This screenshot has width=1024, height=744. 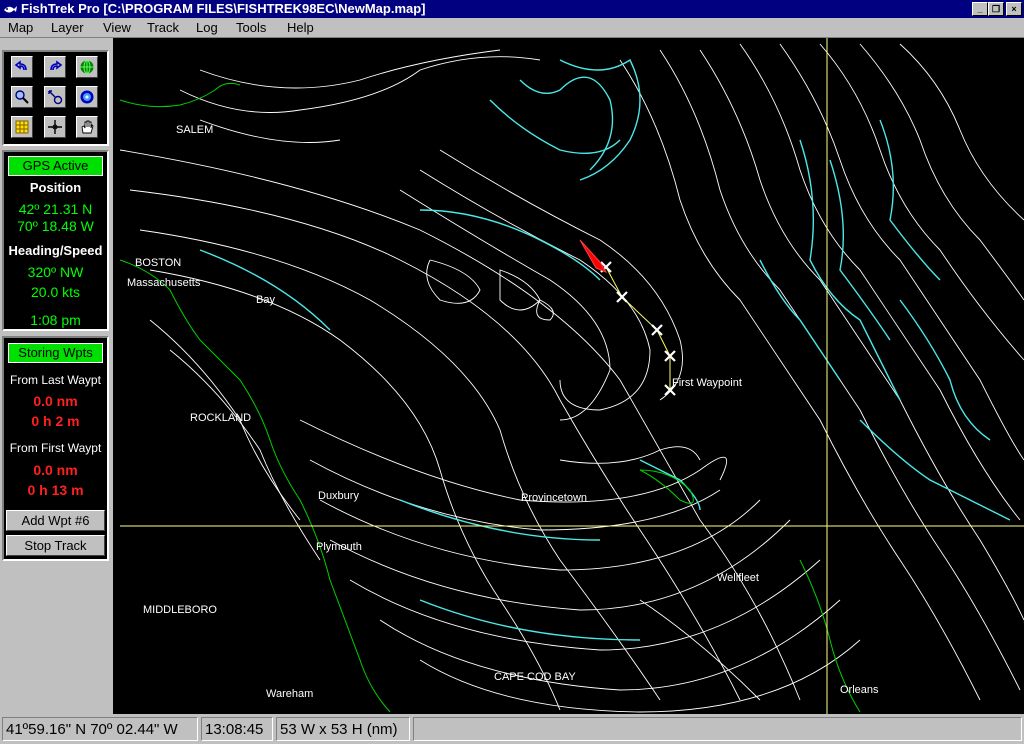 I want to click on undo-icon, so click(x=20, y=65).